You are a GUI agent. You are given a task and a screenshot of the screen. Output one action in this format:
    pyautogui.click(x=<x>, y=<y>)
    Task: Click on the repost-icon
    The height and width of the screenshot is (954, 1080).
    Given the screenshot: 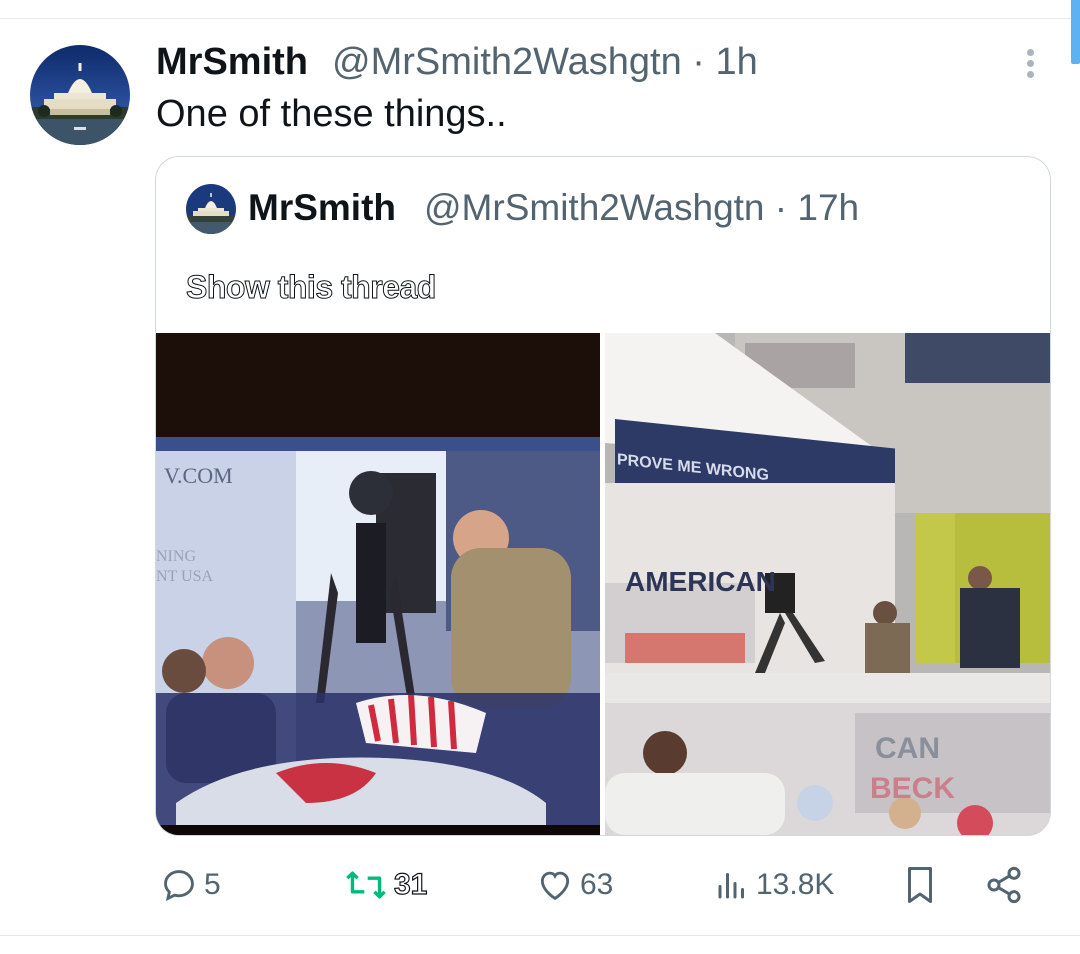 What is the action you would take?
    pyautogui.click(x=366, y=885)
    